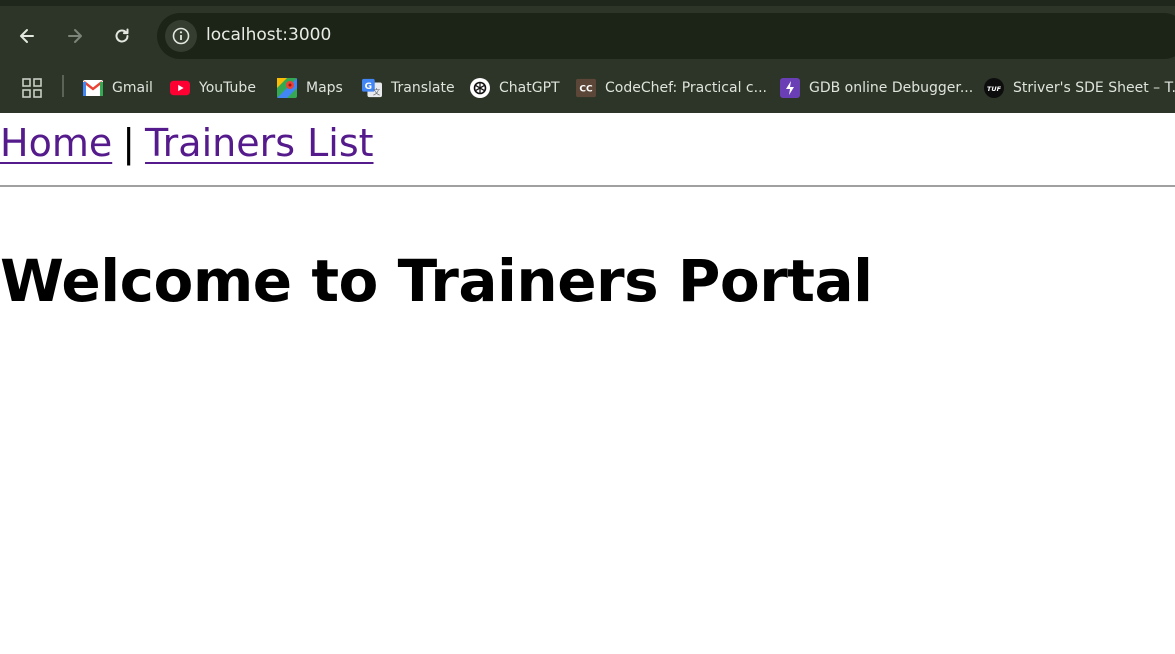  Describe the element at coordinates (587, 186) in the screenshot. I see `nav-divider` at that location.